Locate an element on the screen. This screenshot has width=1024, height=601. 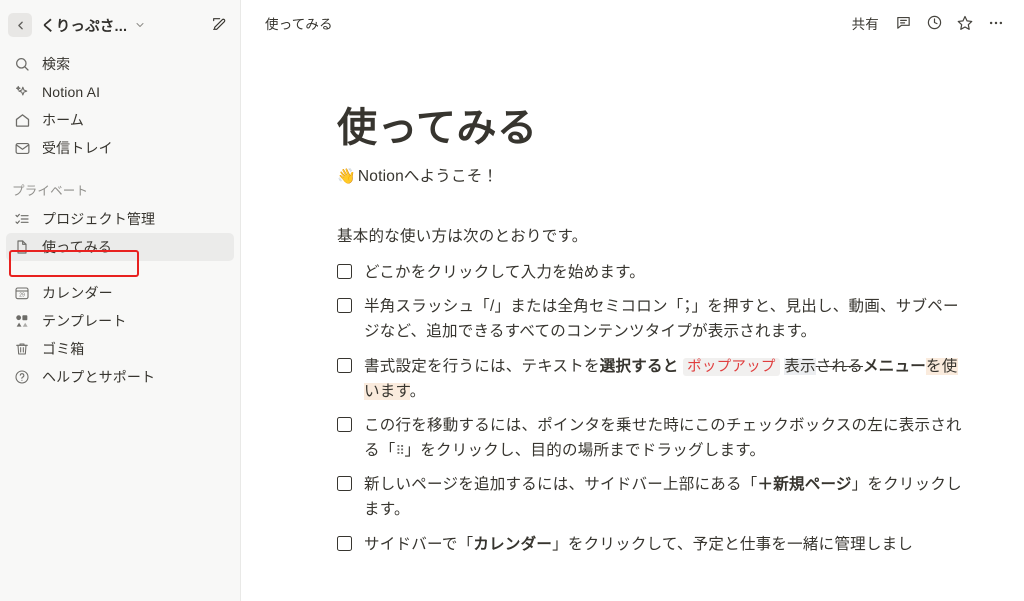
topbar-actions: 共有 is located at coordinates (927, 23).